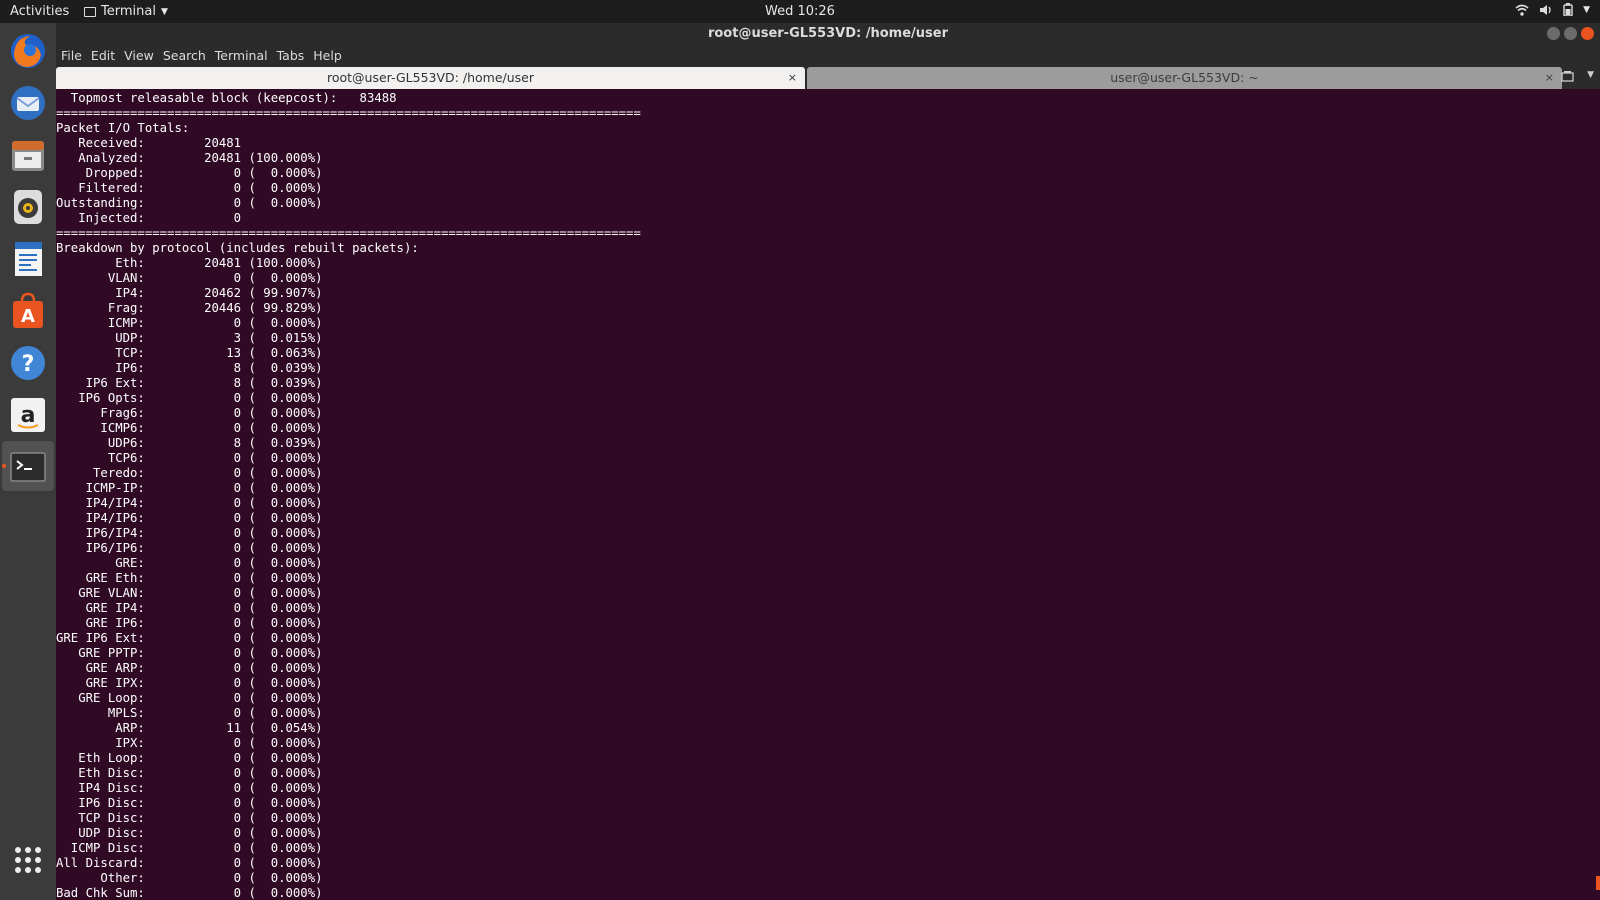 The height and width of the screenshot is (900, 1600). Describe the element at coordinates (189, 443) in the screenshot. I see `terminal-line: UDP6: 8 ( 0.039%)` at that location.